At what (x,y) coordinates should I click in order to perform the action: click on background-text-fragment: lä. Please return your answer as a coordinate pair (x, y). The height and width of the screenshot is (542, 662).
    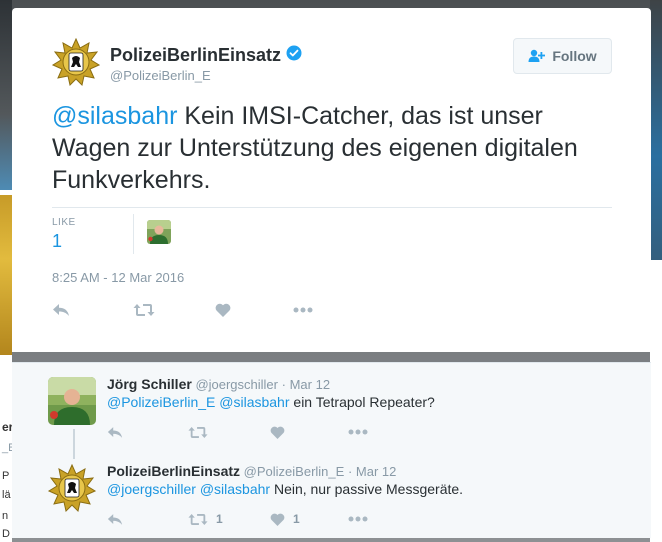
    Looking at the image, I should click on (6, 495).